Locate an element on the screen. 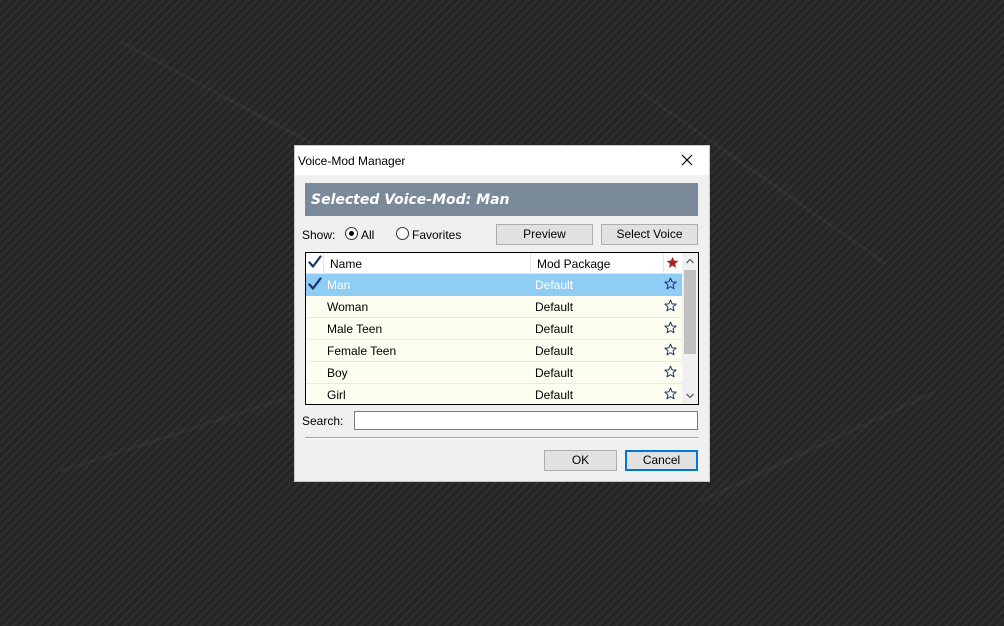  chevron-down-icon is located at coordinates (690, 396).